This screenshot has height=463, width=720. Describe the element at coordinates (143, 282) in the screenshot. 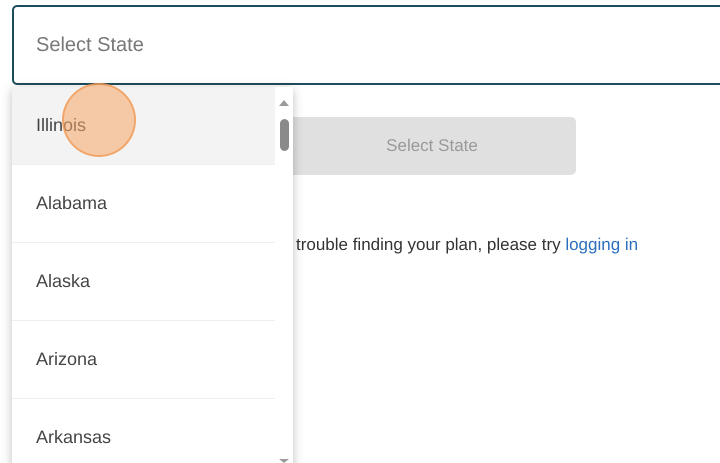

I see `state-option: Alaska` at that location.